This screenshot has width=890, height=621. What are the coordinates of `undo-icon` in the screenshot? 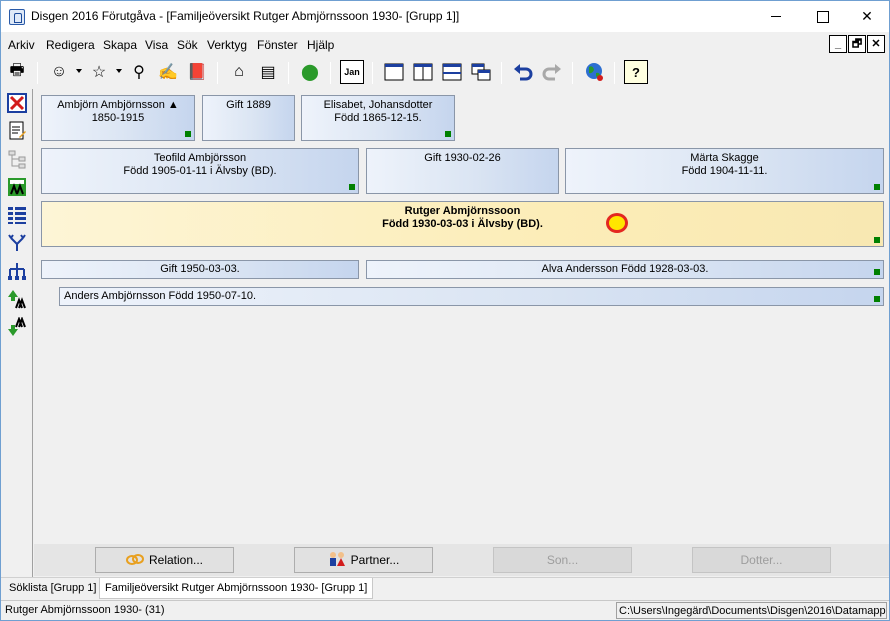 It's located at (523, 72).